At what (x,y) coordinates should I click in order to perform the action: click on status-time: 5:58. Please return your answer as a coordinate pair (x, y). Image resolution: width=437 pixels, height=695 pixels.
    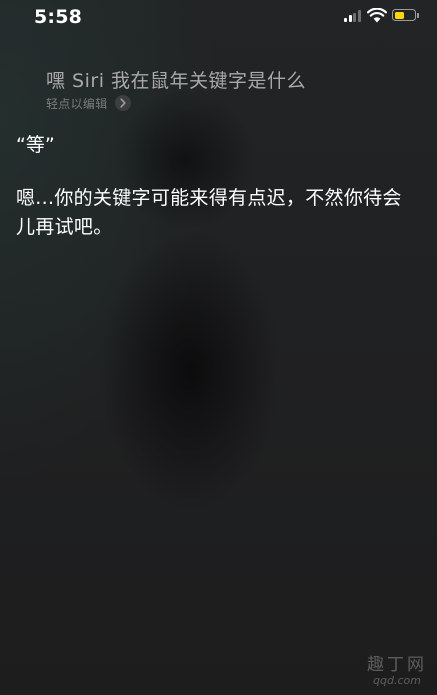
    Looking at the image, I should click on (58, 17).